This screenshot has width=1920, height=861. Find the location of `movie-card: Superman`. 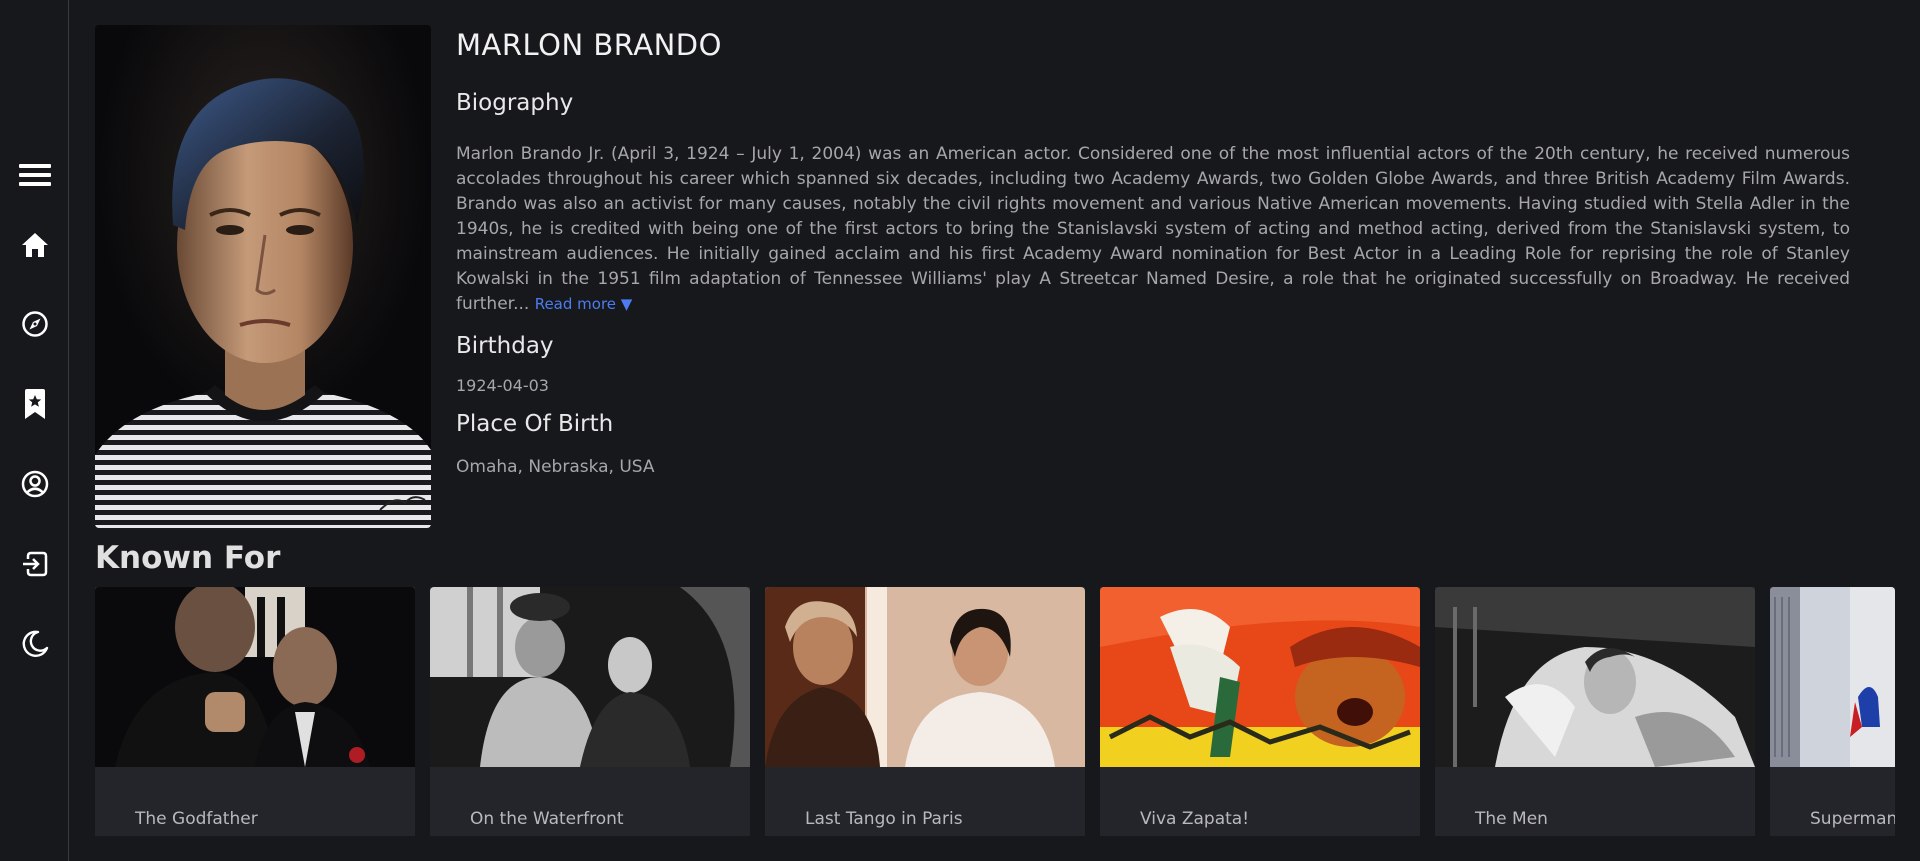

movie-card: Superman is located at coordinates (1832, 711).